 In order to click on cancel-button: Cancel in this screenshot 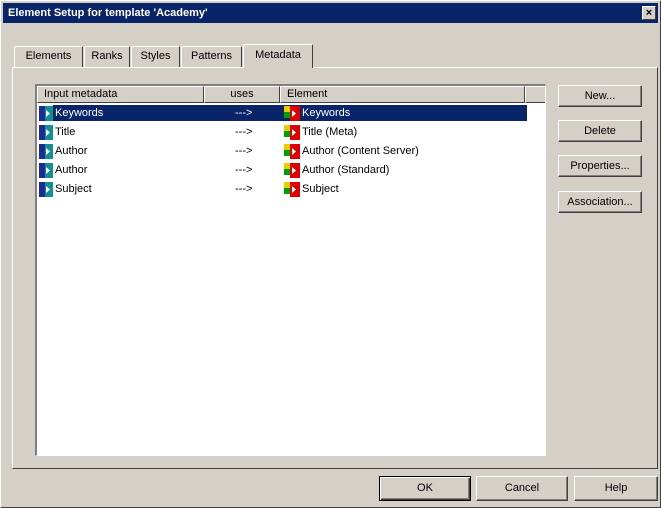, I will do `click(522, 488)`.